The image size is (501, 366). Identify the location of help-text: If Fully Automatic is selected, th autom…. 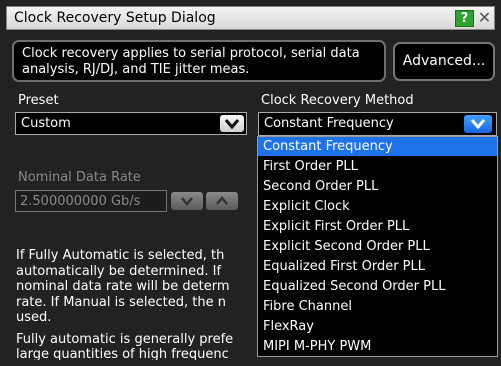
(136, 304).